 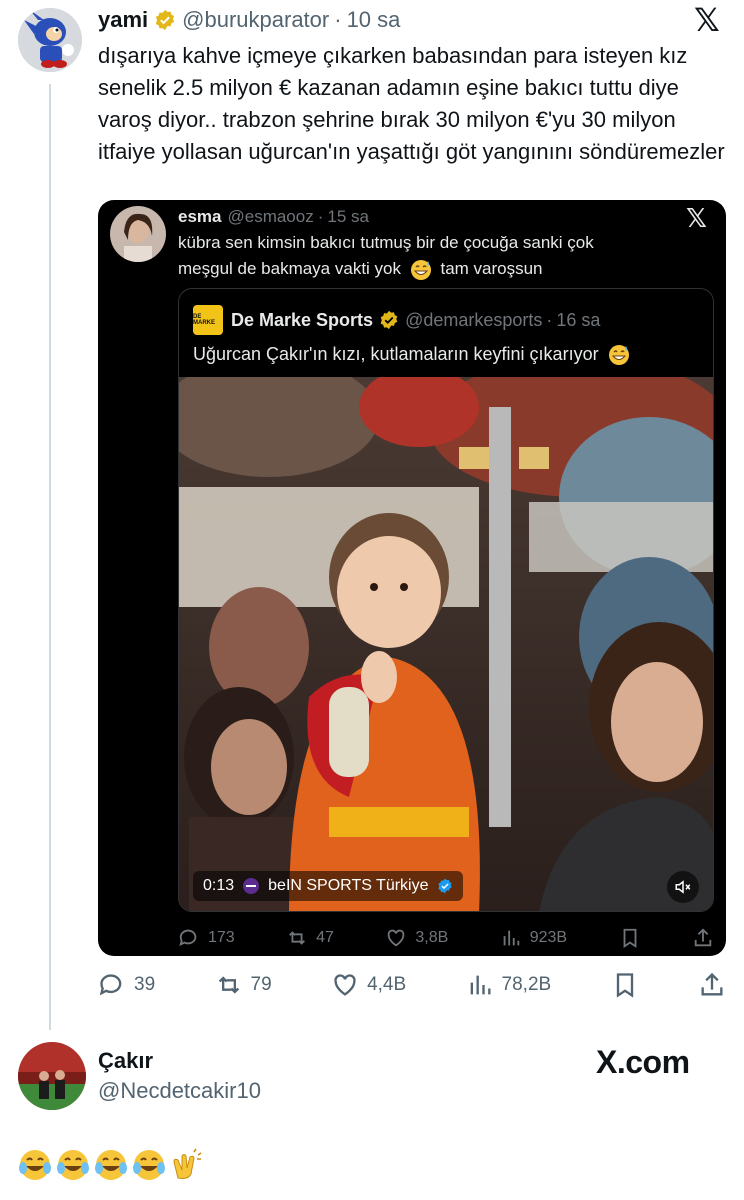 I want to click on quoted-view-count: 923B, so click(x=548, y=937).